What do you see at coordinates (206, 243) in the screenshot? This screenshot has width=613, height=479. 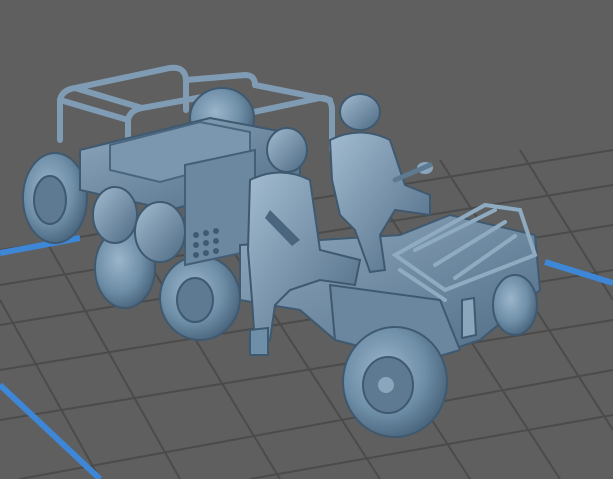 I see `side-panel-holes` at bounding box center [206, 243].